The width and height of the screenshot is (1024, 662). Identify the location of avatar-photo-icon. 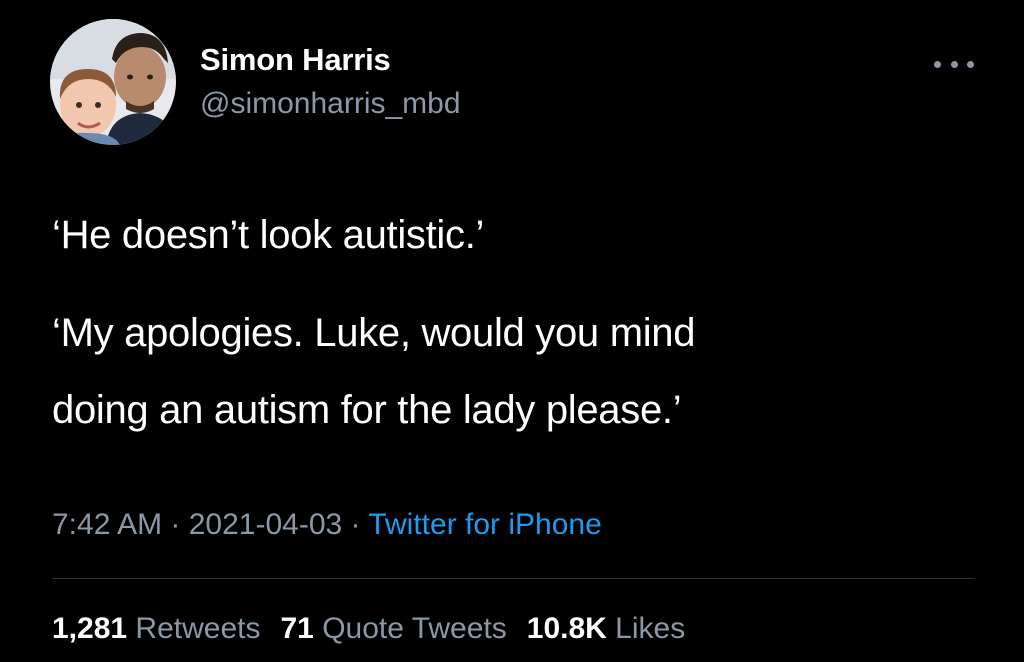
(113, 82).